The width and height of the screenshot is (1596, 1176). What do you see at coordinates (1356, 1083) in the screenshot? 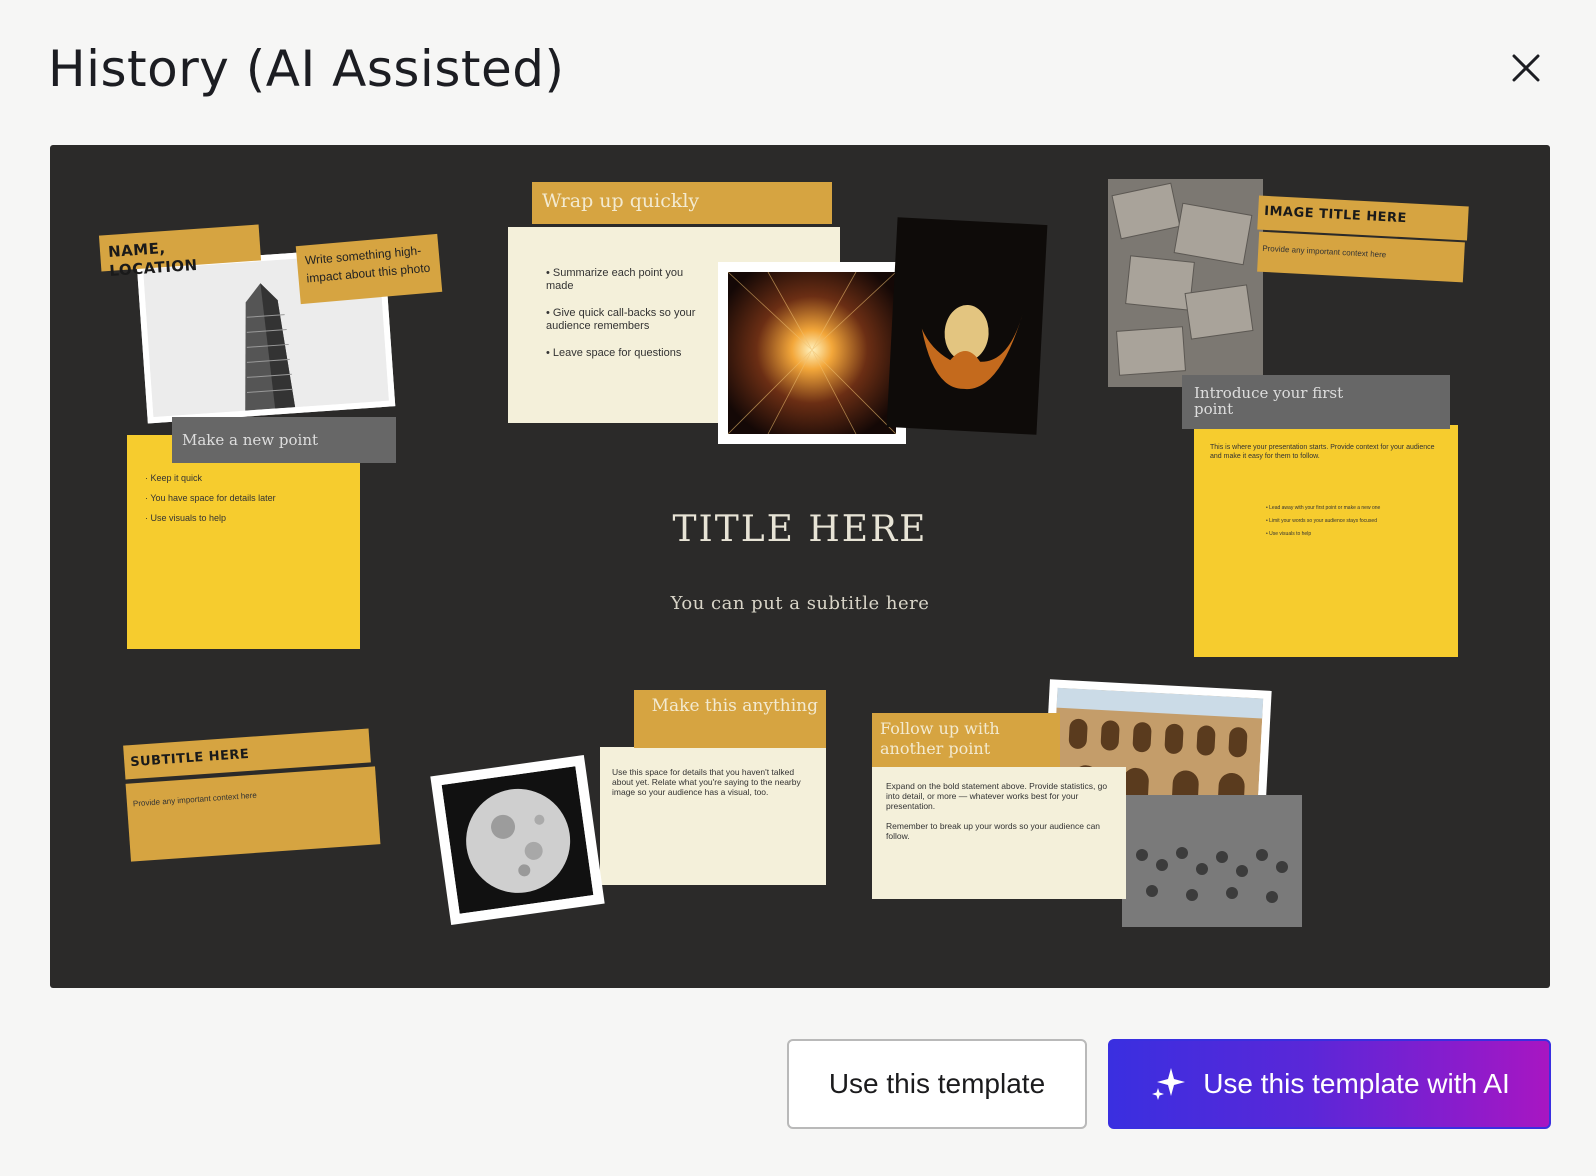
I see `use-template-ai-label: Use this template with AI` at bounding box center [1356, 1083].